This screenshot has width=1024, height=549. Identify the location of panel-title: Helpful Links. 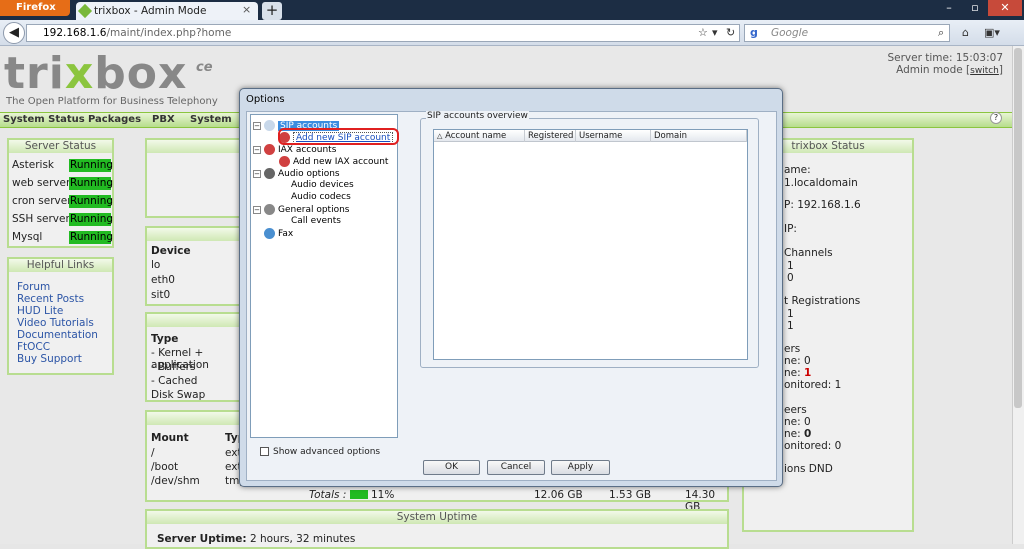
(60, 265).